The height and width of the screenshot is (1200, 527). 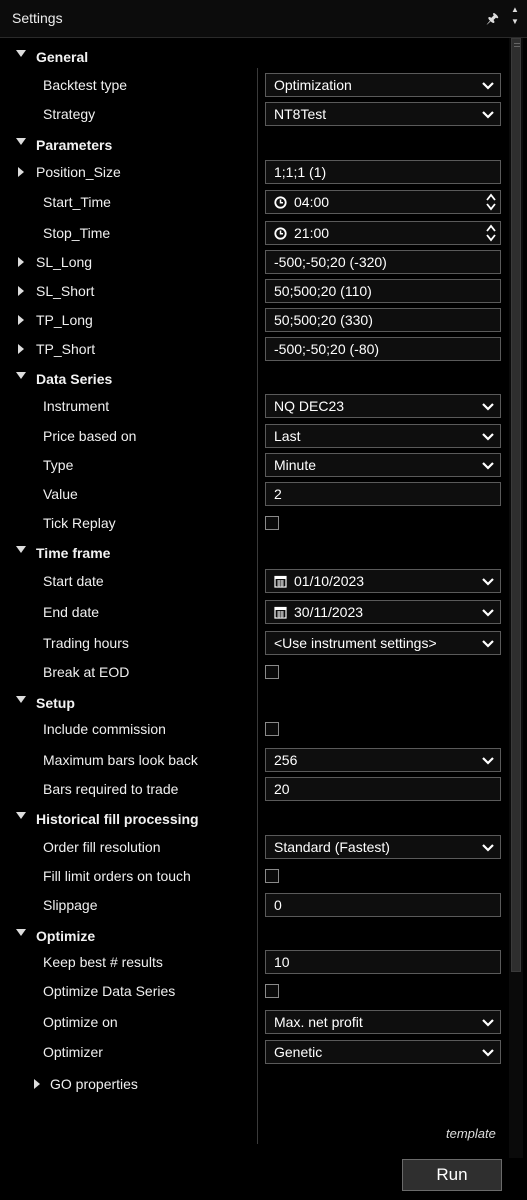 What do you see at coordinates (383, 581) in the screenshot?
I see `start-date-picker: 01/10/2023` at bounding box center [383, 581].